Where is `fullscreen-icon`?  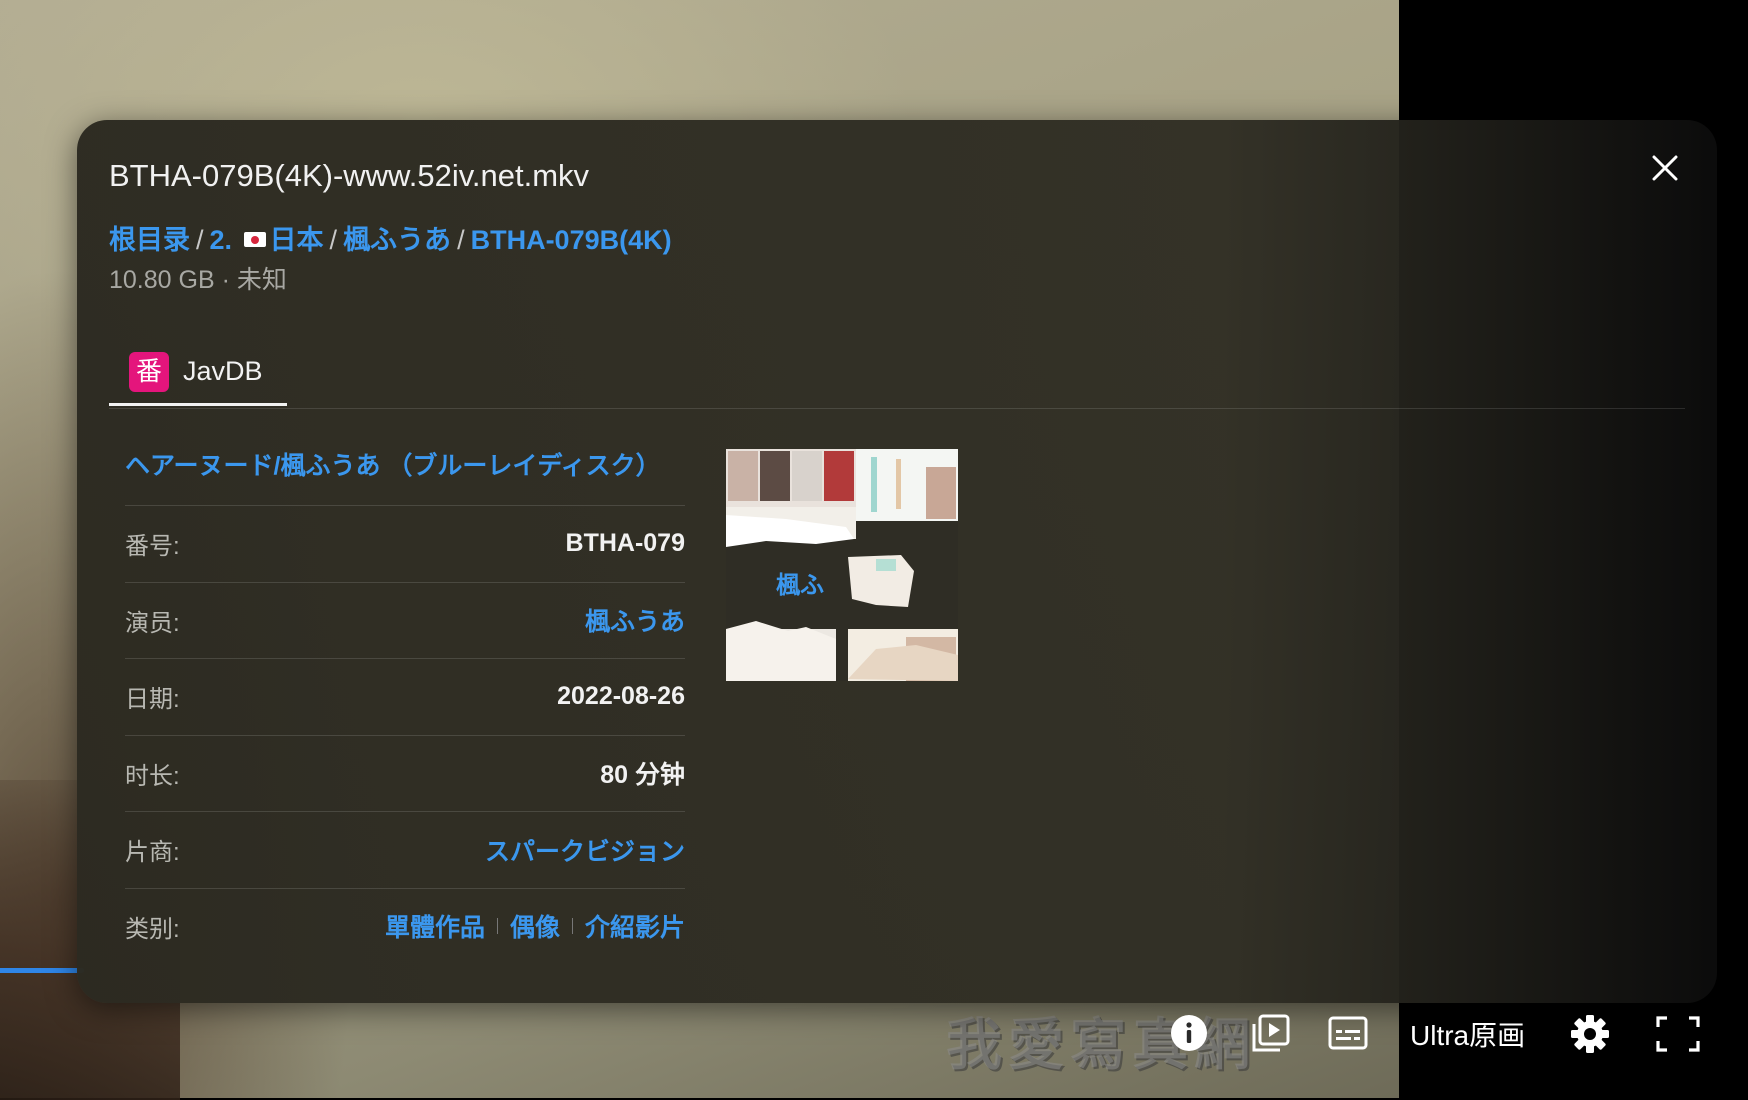
fullscreen-icon is located at coordinates (1678, 1034).